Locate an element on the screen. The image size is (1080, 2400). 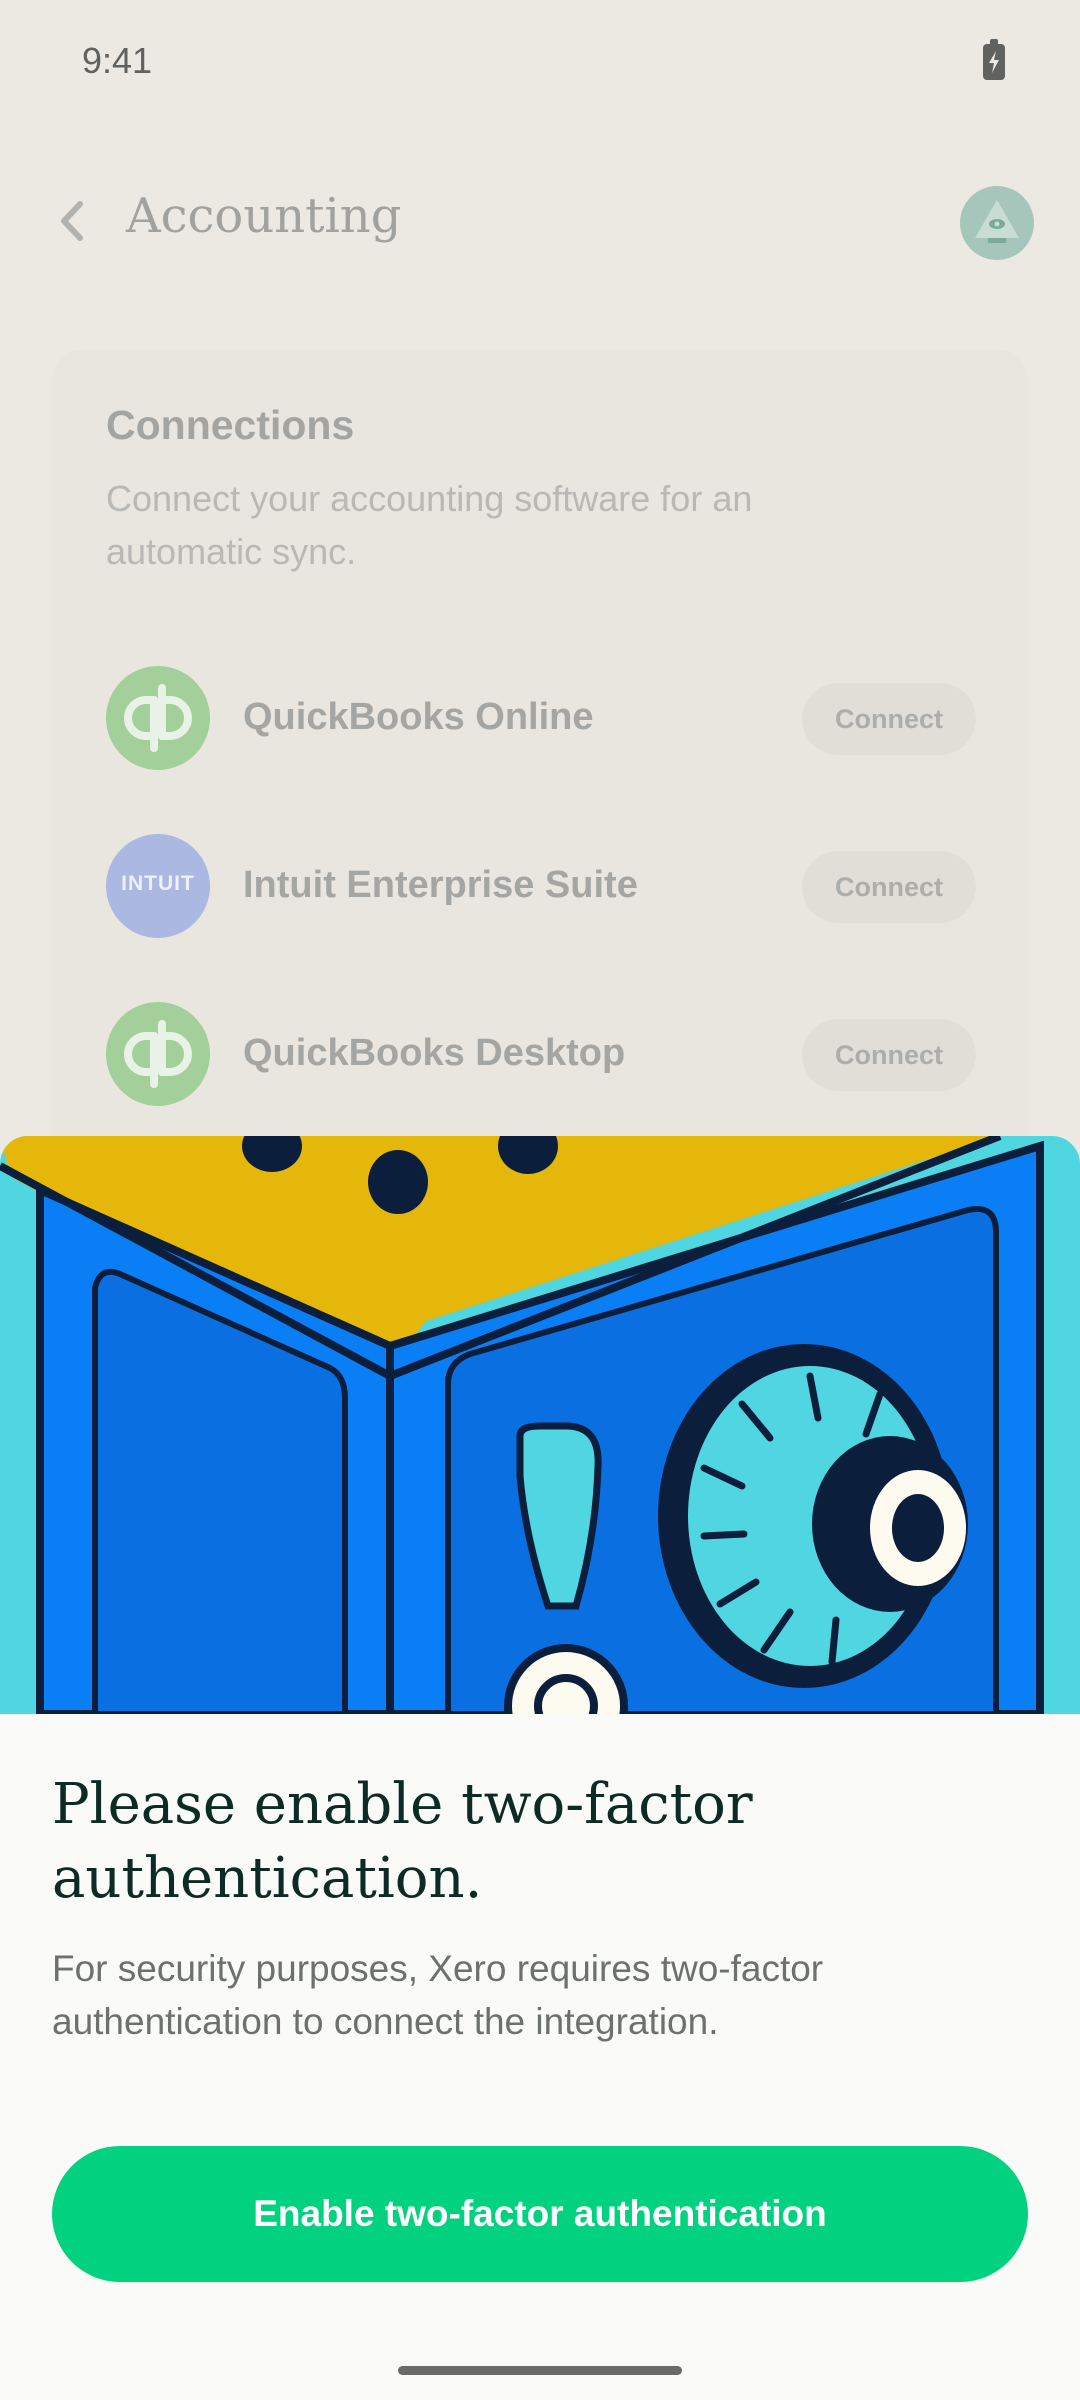
modal-title: Please enable two-factor authentication. is located at coordinates (402, 1841).